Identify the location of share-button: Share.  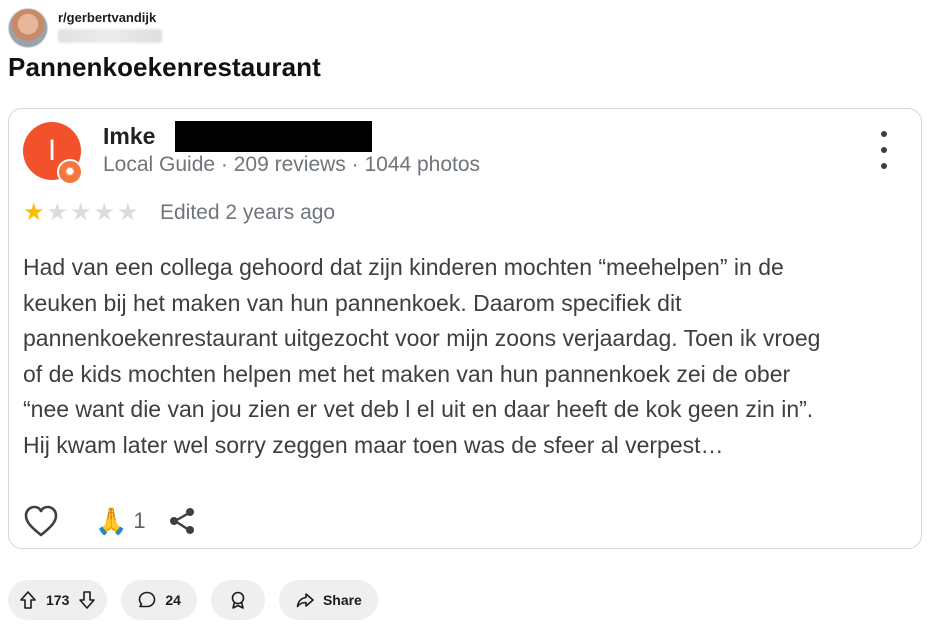
(328, 600).